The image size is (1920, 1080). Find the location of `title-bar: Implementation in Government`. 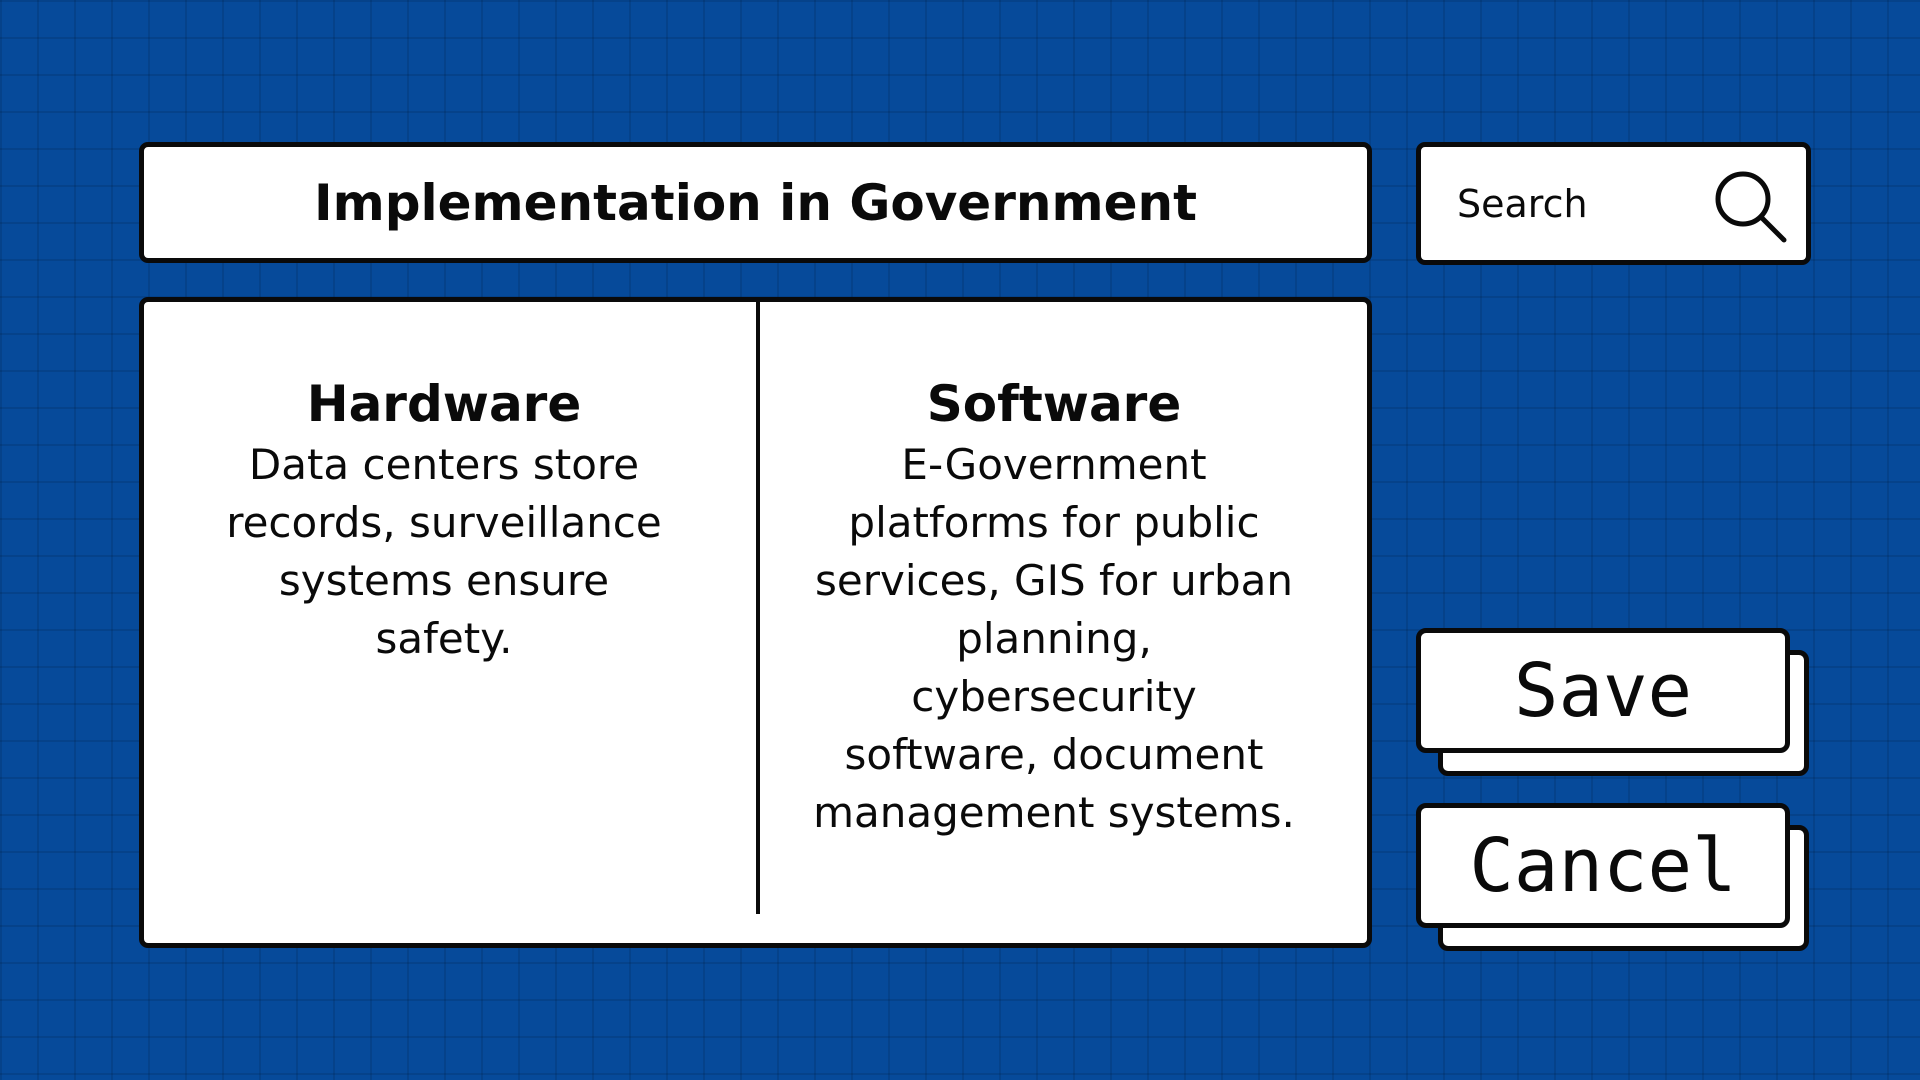

title-bar: Implementation in Government is located at coordinates (755, 202).